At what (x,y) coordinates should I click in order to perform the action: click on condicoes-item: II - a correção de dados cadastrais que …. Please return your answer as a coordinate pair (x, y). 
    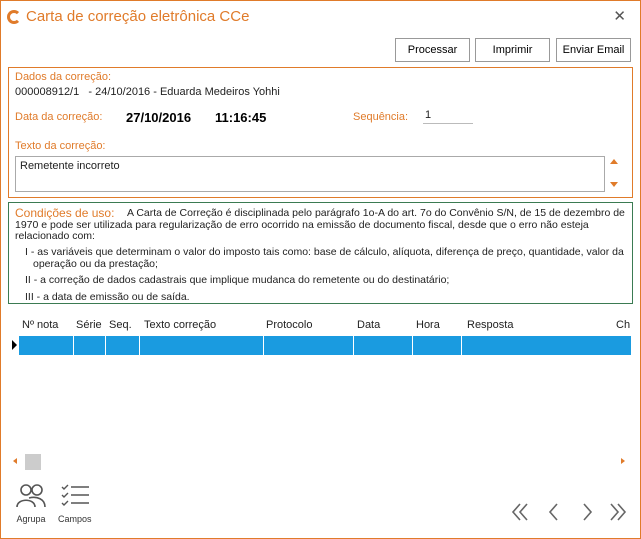
    Looking at the image, I should click on (237, 280).